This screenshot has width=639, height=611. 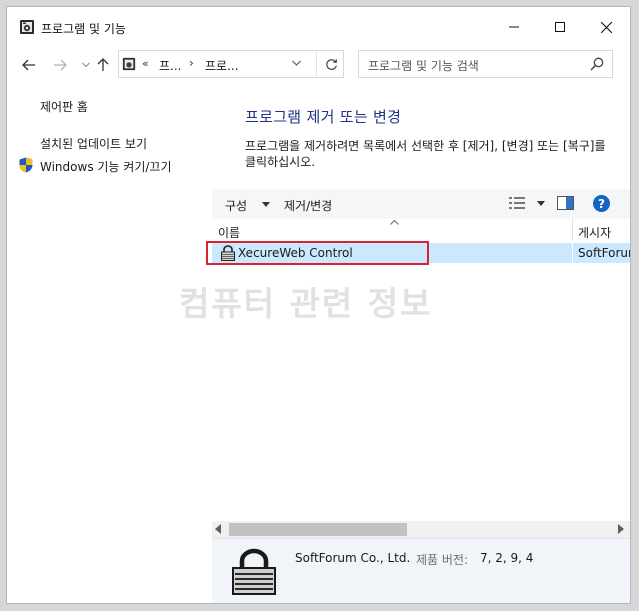 I want to click on title-bar: 프로그램 및 기능, so click(x=318, y=27).